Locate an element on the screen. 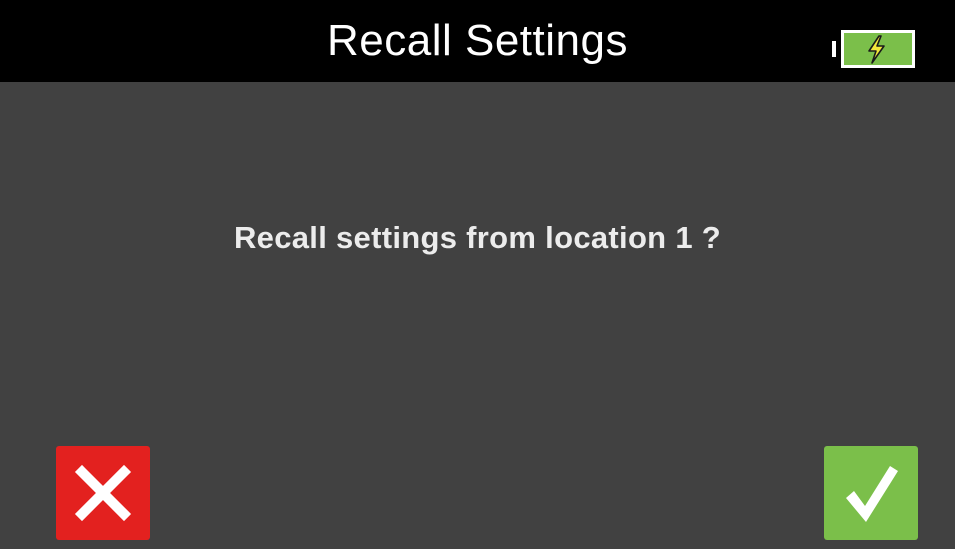 The image size is (955, 549). checkmark-icon is located at coordinates (872, 494).